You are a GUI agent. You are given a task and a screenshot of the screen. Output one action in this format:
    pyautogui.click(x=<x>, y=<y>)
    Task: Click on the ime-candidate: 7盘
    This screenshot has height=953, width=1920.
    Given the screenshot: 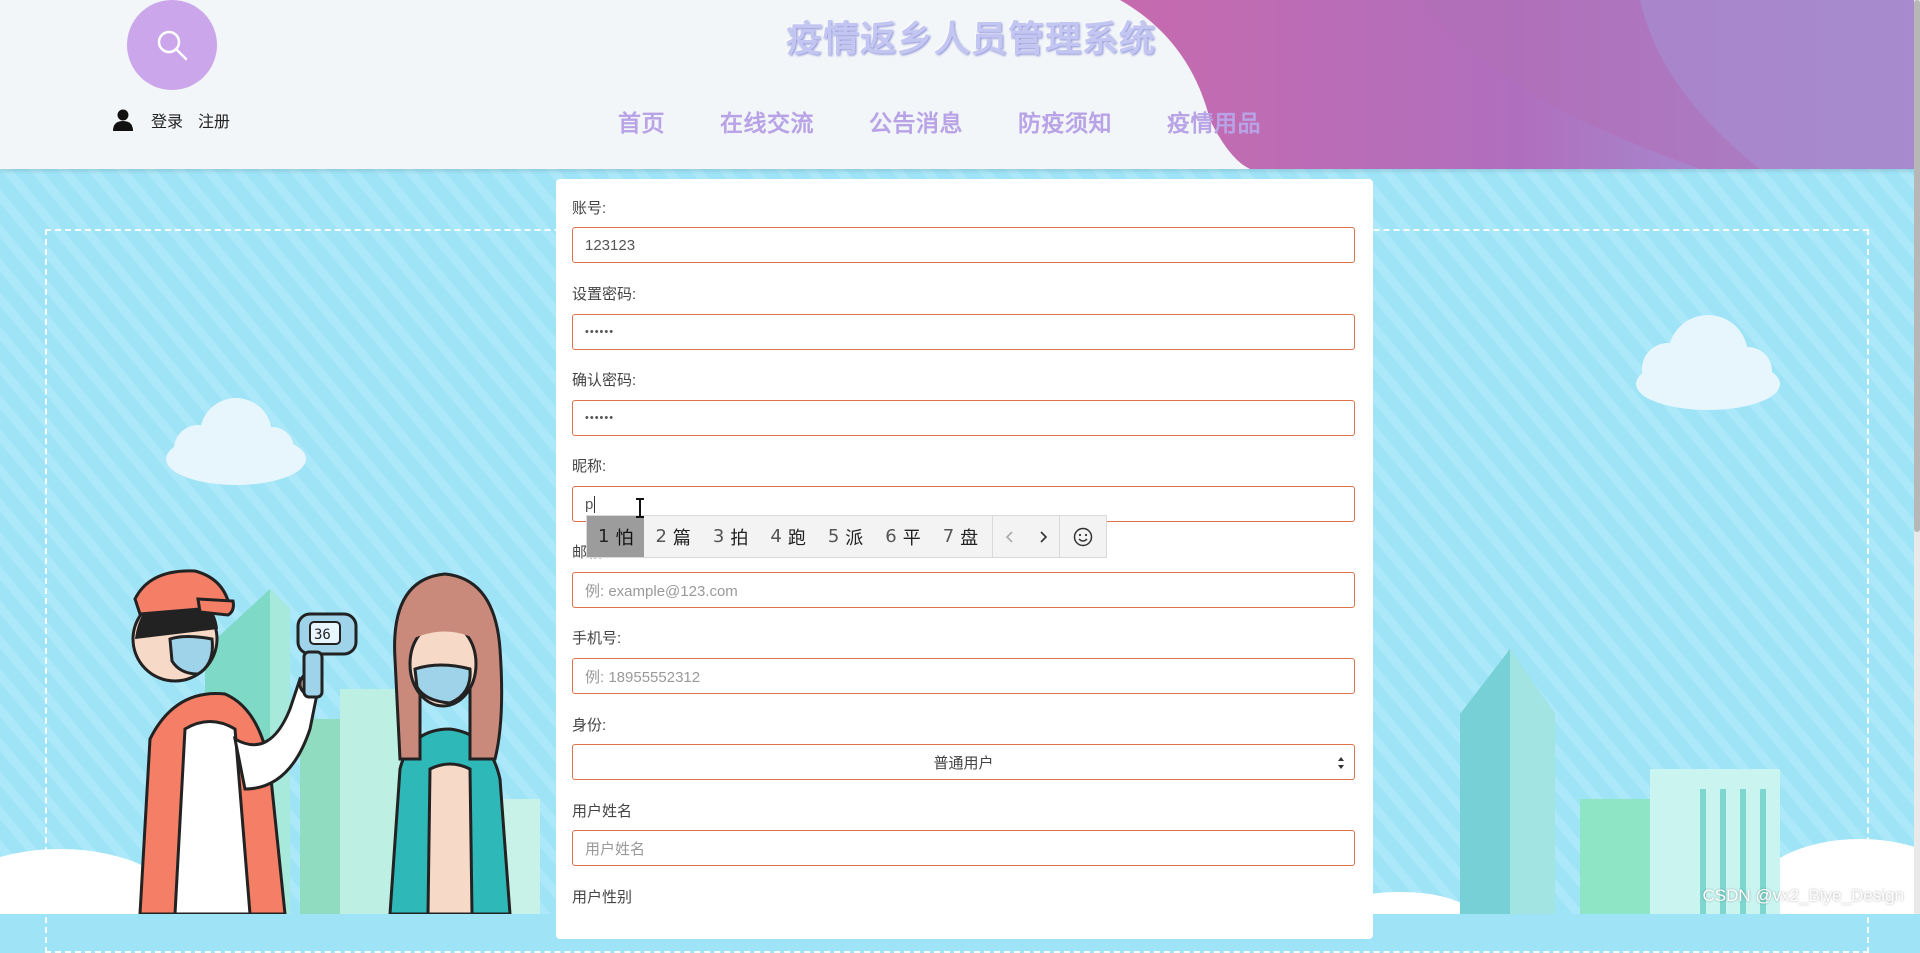 What is the action you would take?
    pyautogui.click(x=962, y=536)
    